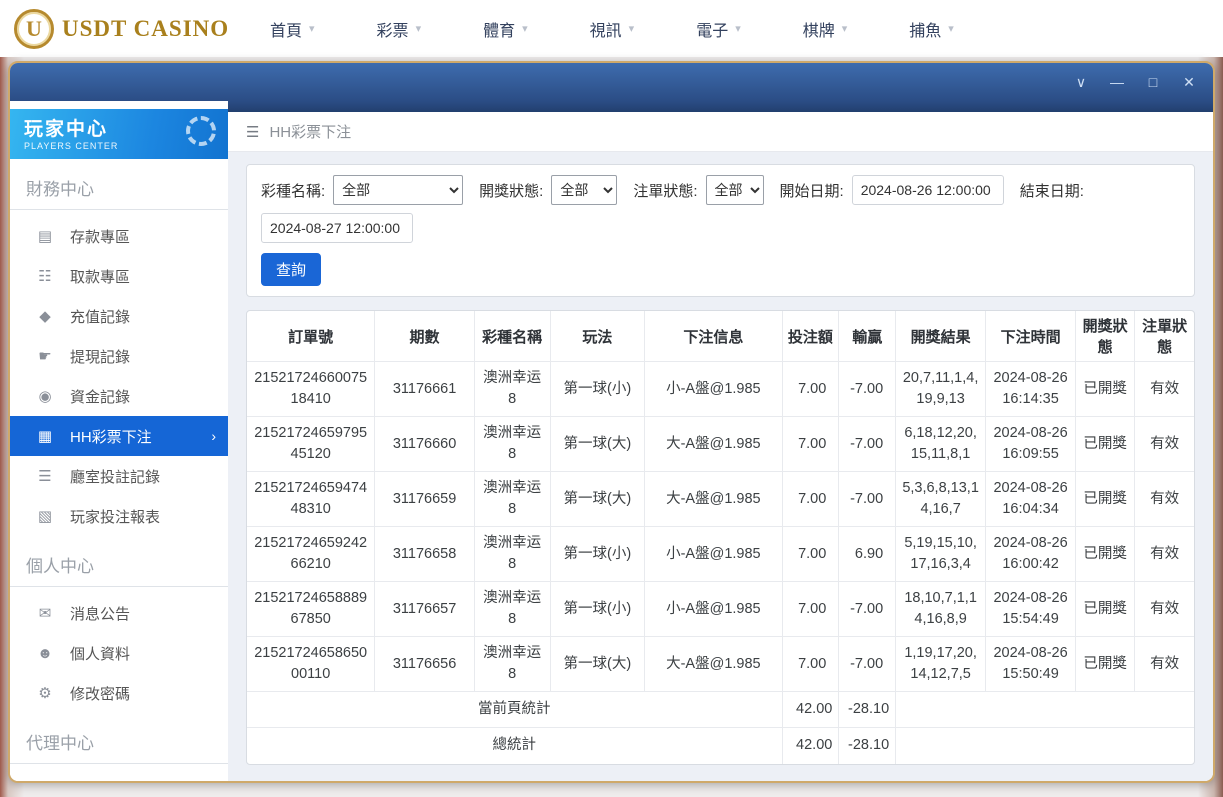 The width and height of the screenshot is (1223, 797). I want to click on cell-order-no: 2152172465924266210, so click(311, 554).